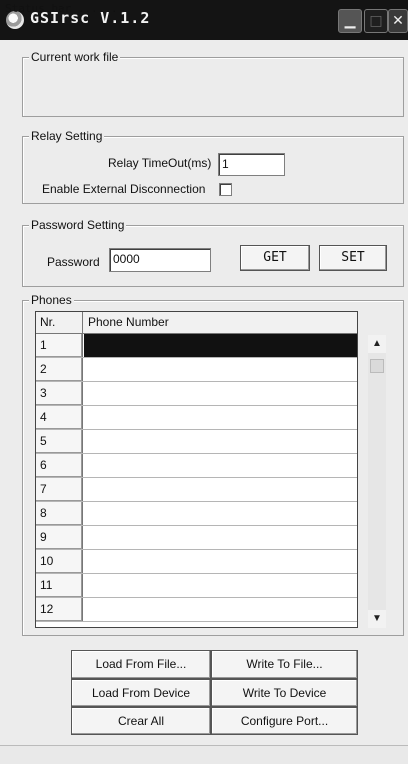  Describe the element at coordinates (377, 481) in the screenshot. I see `phones-scrollbar: ▲ ▼` at that location.